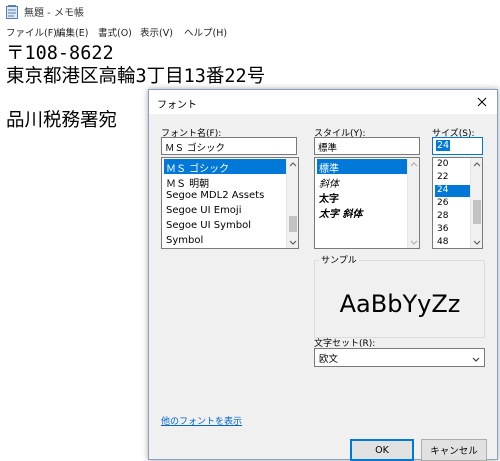  Describe the element at coordinates (452, 242) in the screenshot. I see `size-list-item: 48` at that location.